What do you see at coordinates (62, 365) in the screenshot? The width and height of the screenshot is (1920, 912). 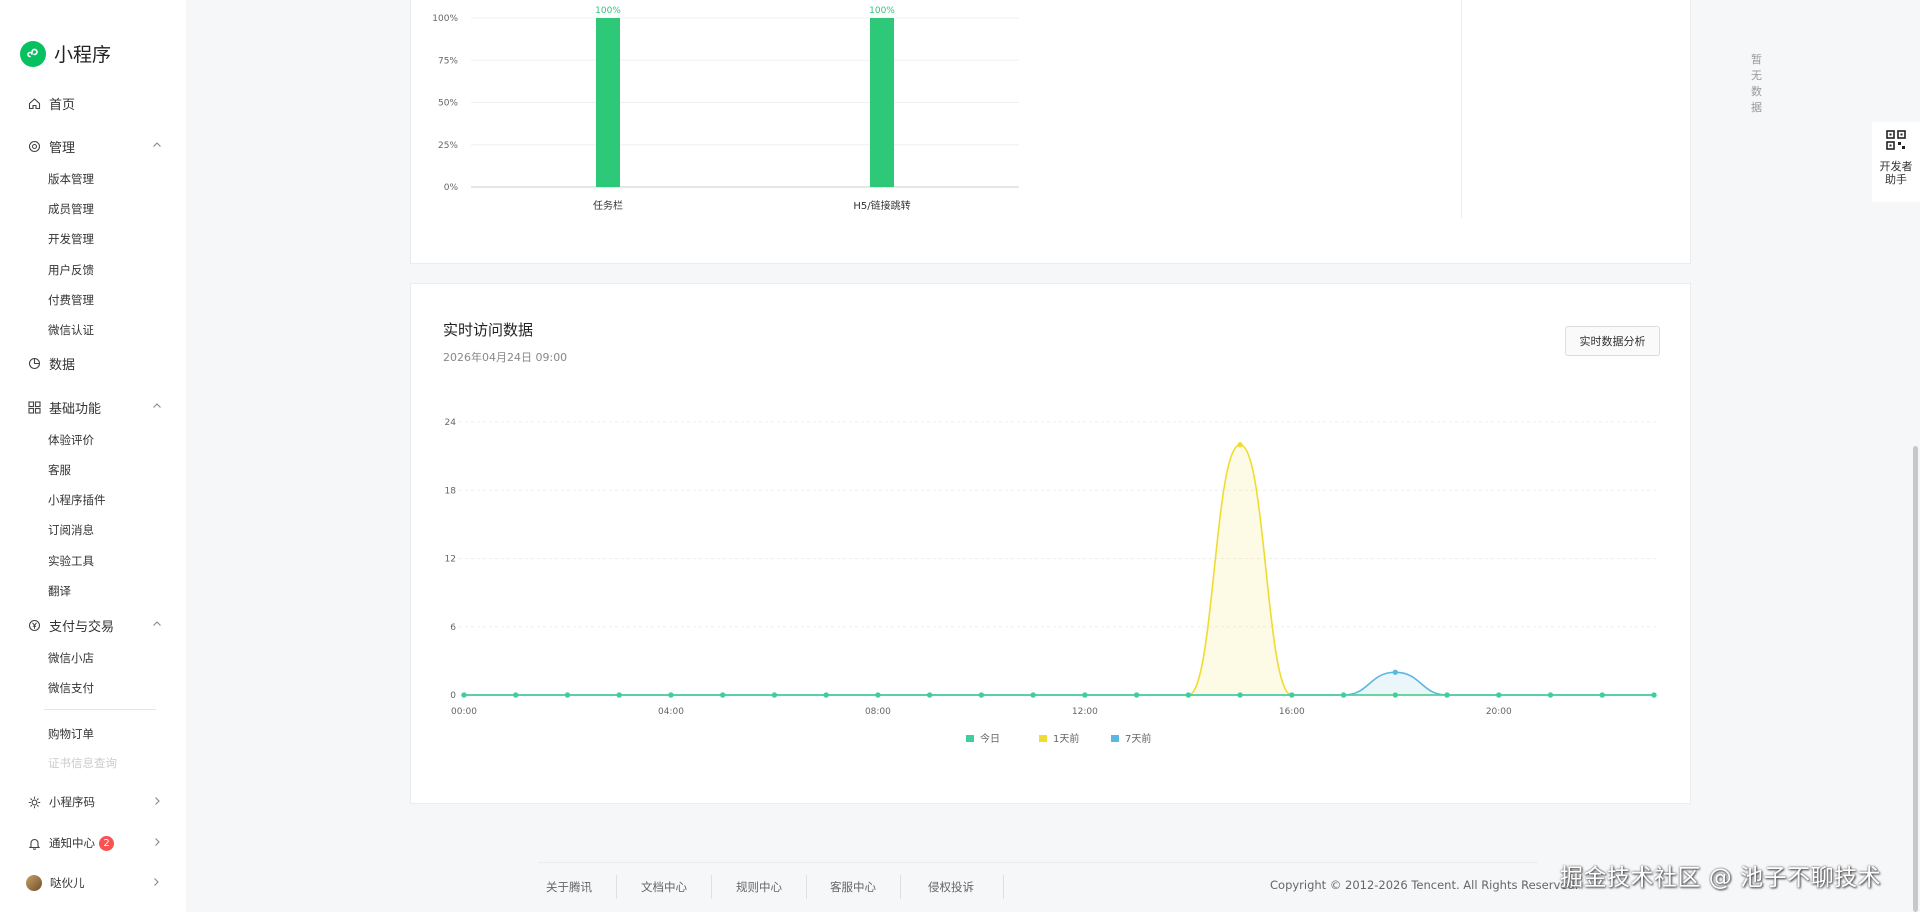 I see `sidebar-item-label: 数据` at bounding box center [62, 365].